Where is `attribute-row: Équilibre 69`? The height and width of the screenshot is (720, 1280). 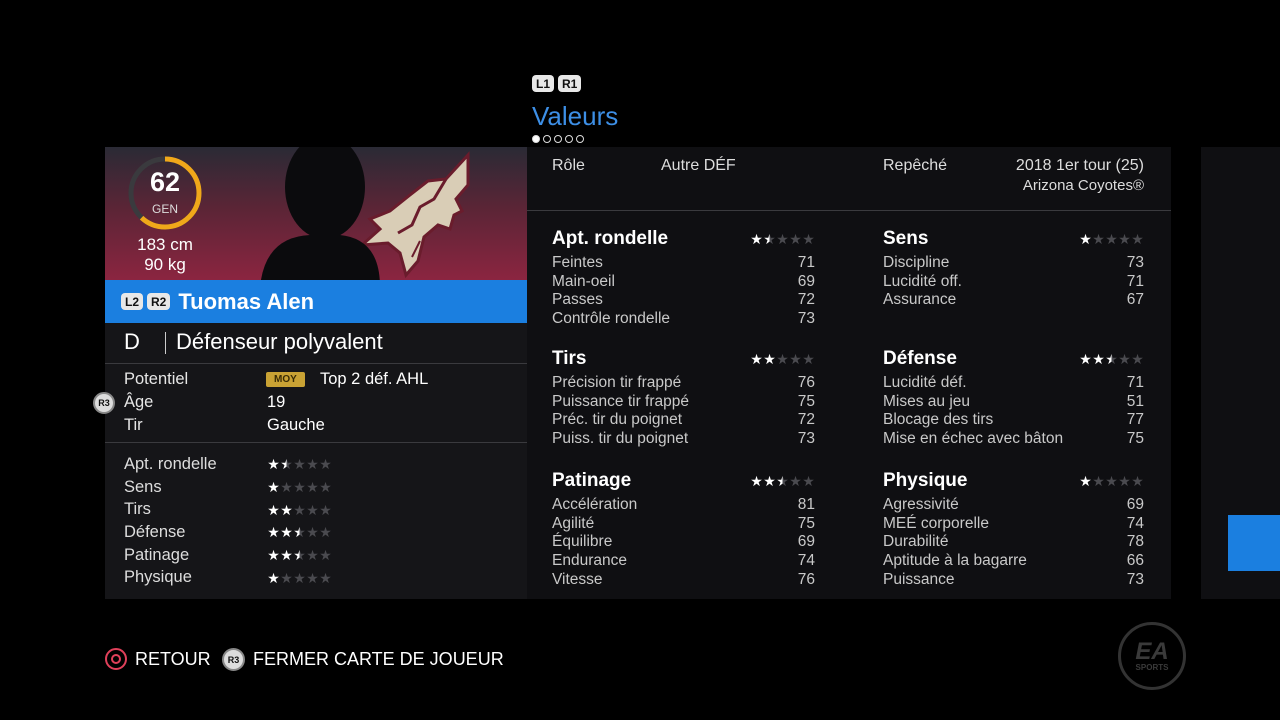 attribute-row: Équilibre 69 is located at coordinates (683, 542).